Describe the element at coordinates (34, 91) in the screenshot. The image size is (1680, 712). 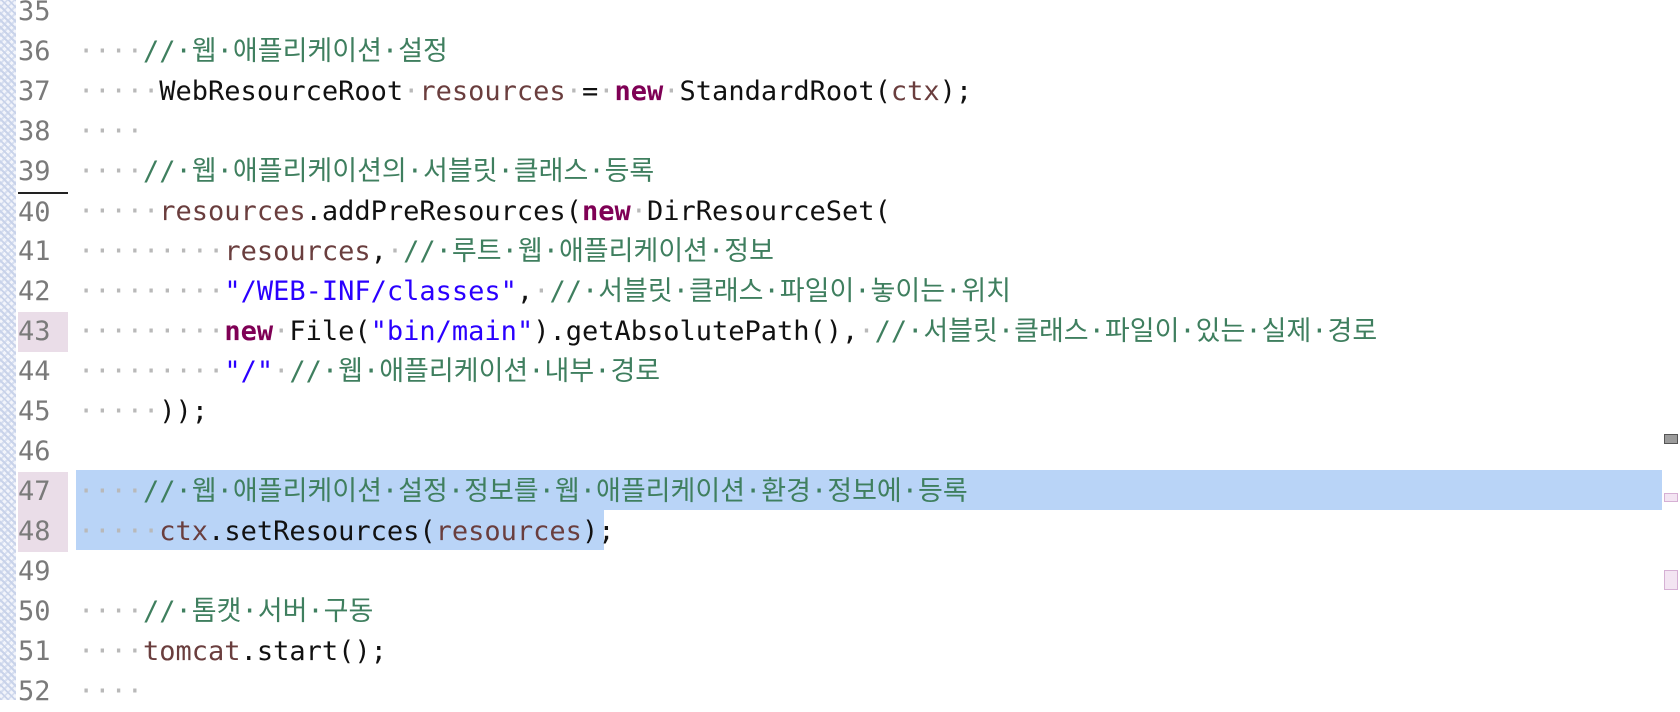
I see `line-number: 37` at that location.